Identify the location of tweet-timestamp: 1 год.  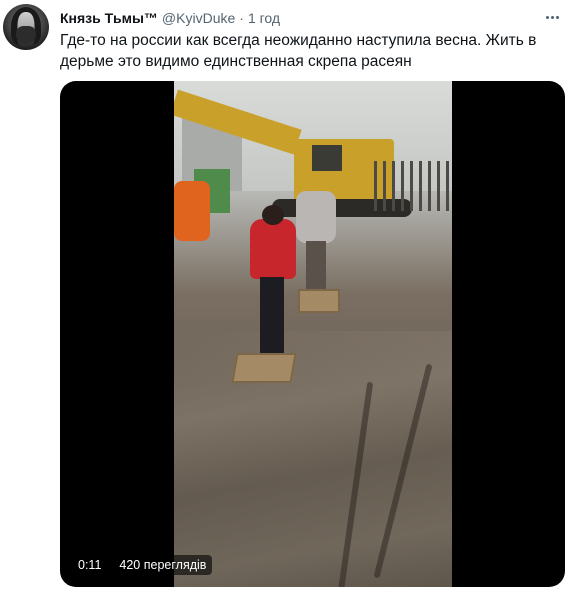
(264, 18).